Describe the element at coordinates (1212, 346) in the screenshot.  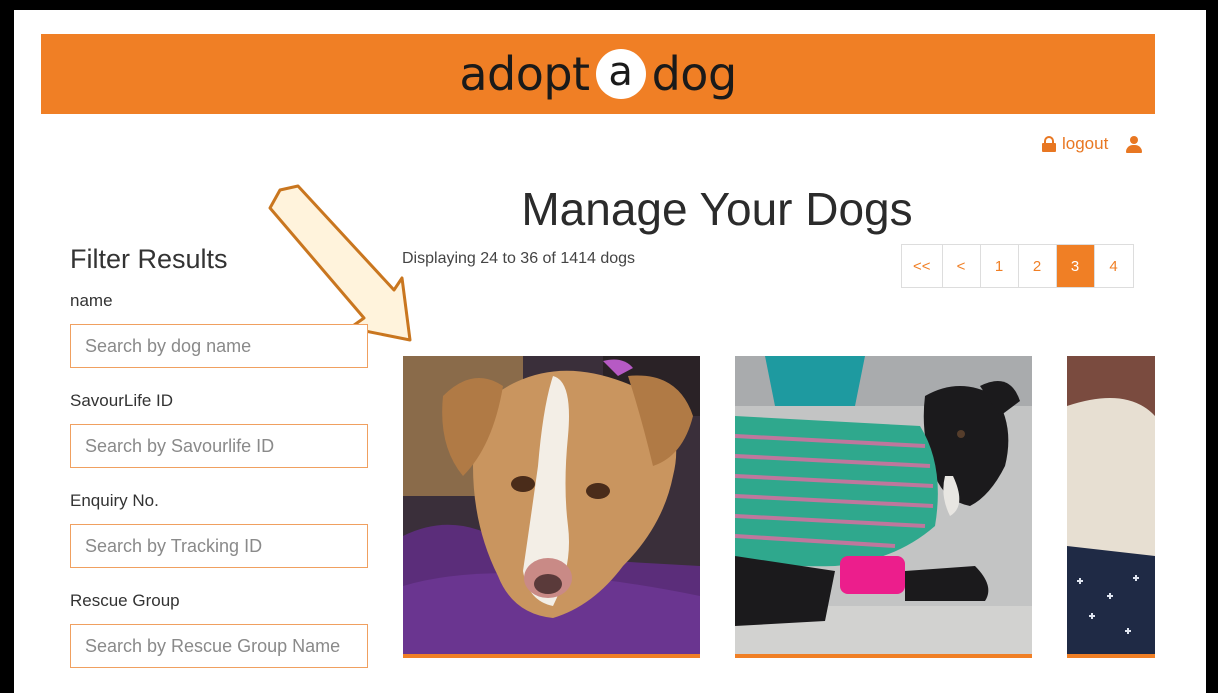
I see `screenshot-border-right` at that location.